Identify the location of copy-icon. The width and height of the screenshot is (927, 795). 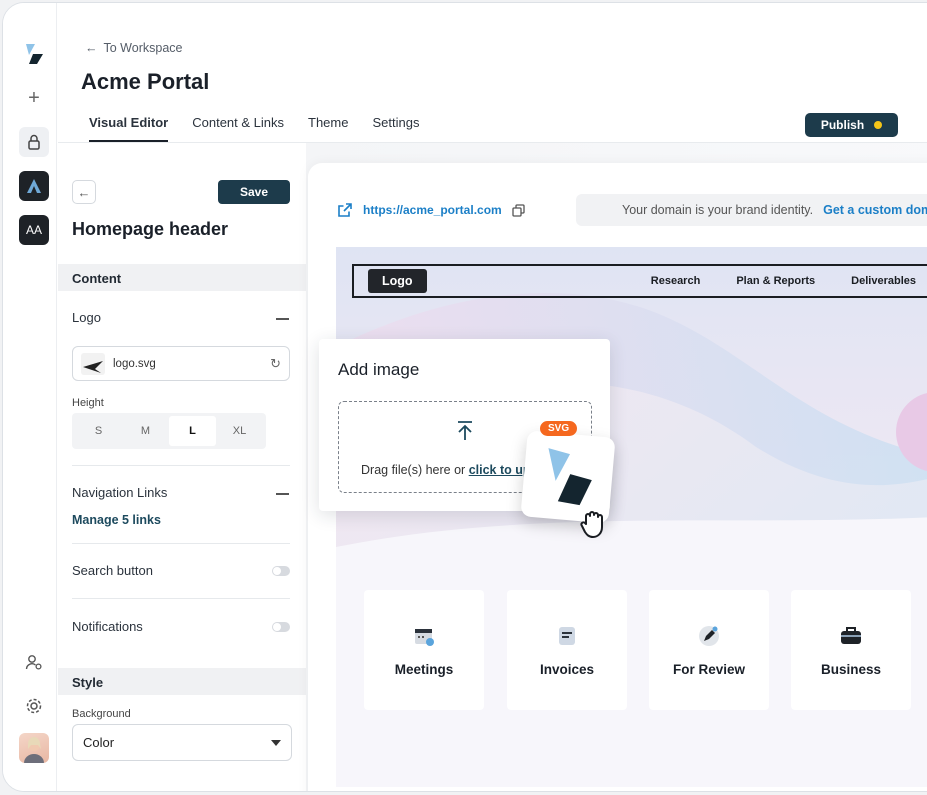
(518, 210).